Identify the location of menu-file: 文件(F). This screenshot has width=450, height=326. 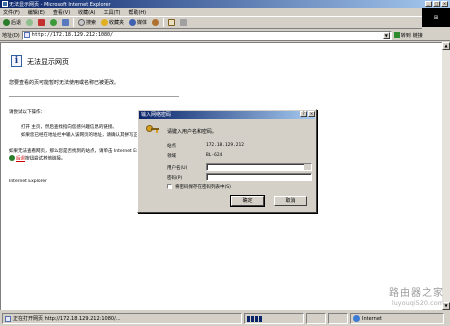
(11, 12).